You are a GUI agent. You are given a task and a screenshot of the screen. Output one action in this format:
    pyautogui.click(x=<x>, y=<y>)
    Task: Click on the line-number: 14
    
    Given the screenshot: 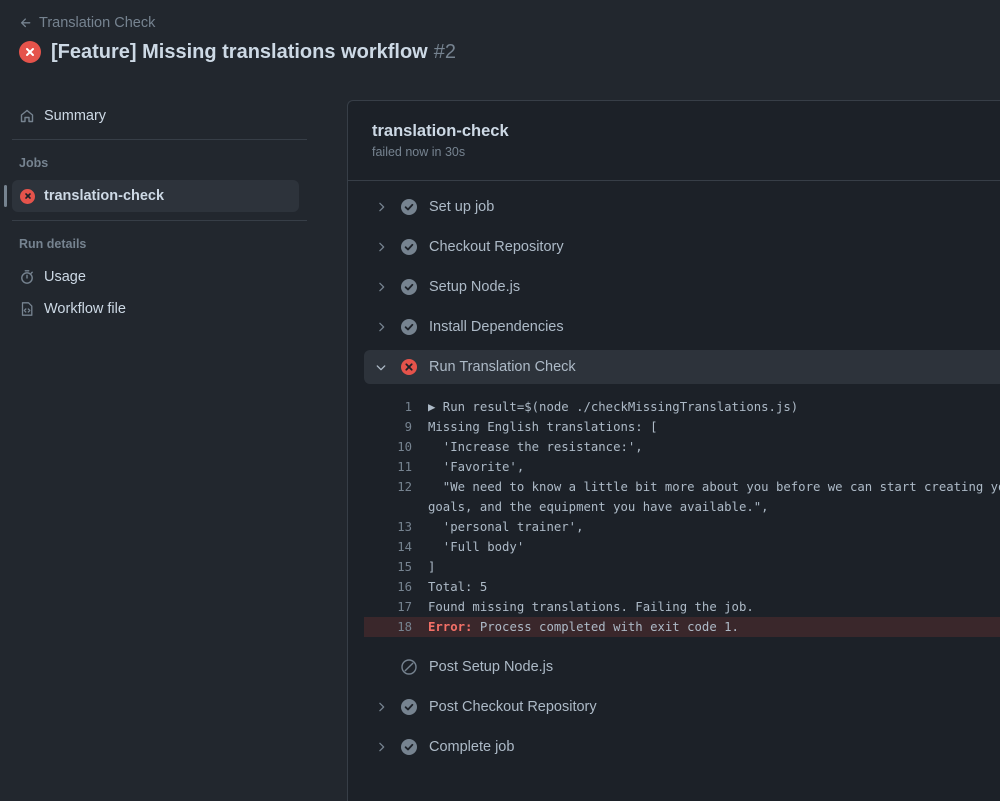 What is the action you would take?
    pyautogui.click(x=388, y=547)
    